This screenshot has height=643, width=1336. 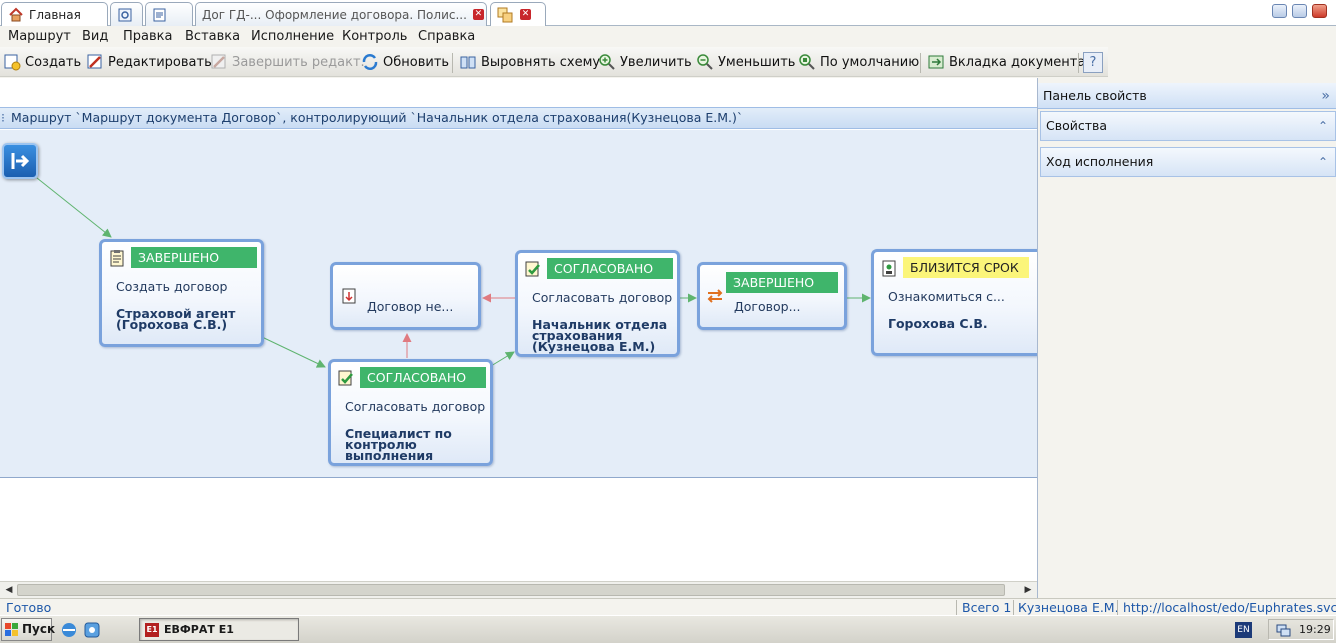 I want to click on taskbar-app-label: ЕВФРАТ E1, so click(x=199, y=629).